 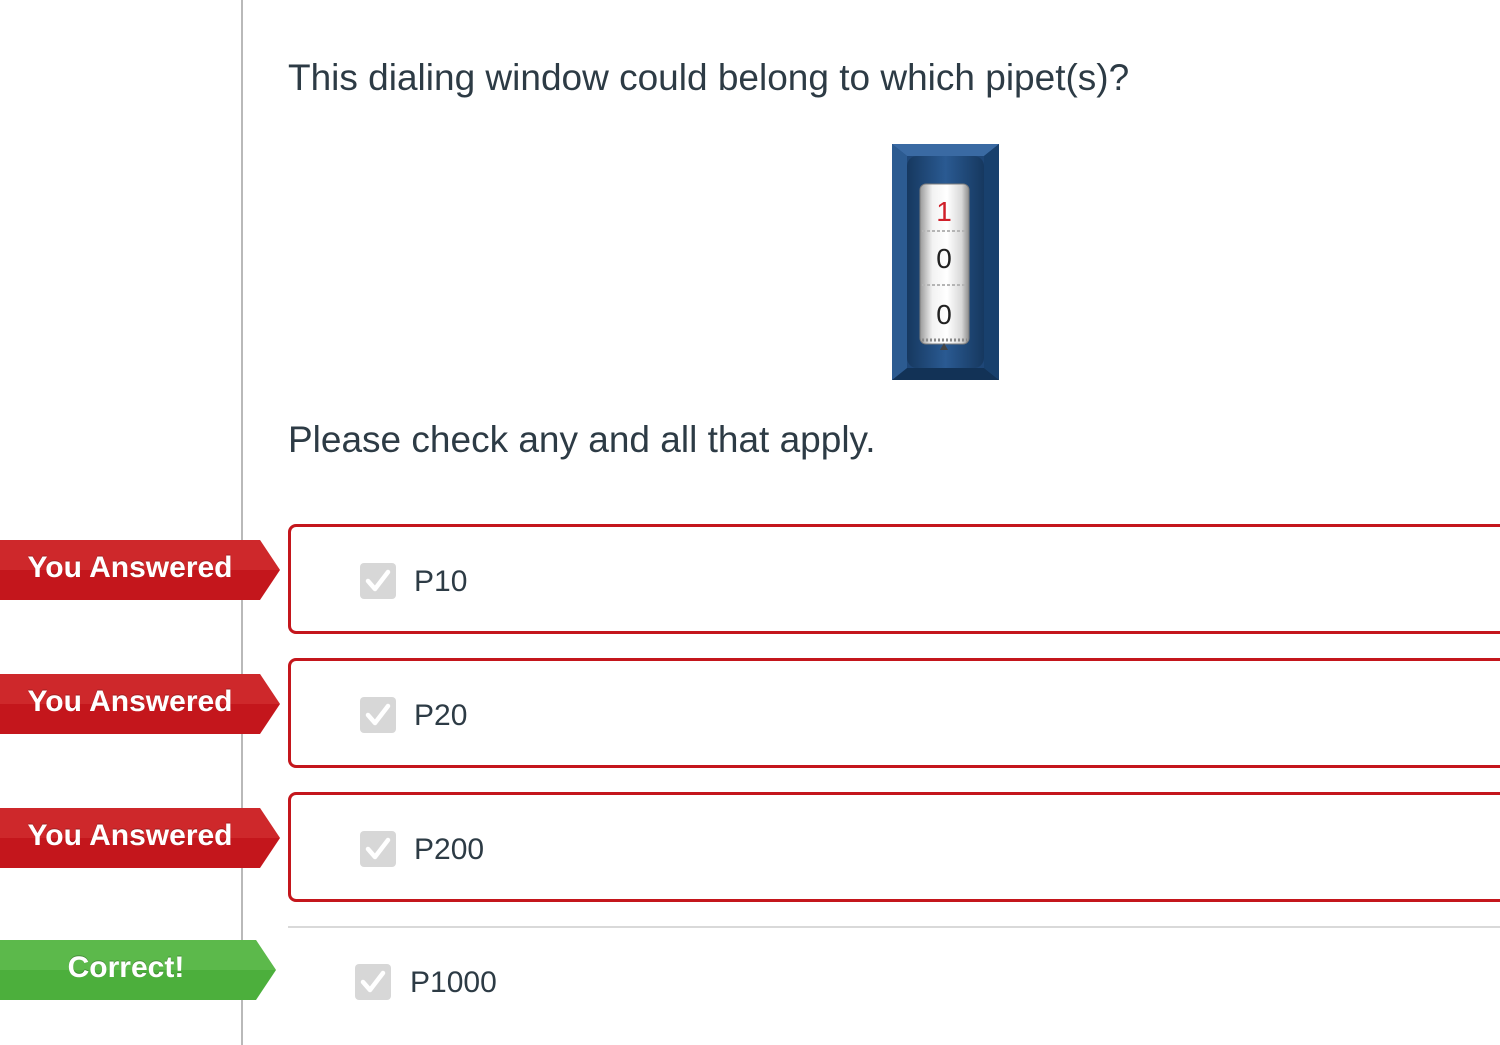 I want to click on answer-label: P10, so click(x=441, y=581).